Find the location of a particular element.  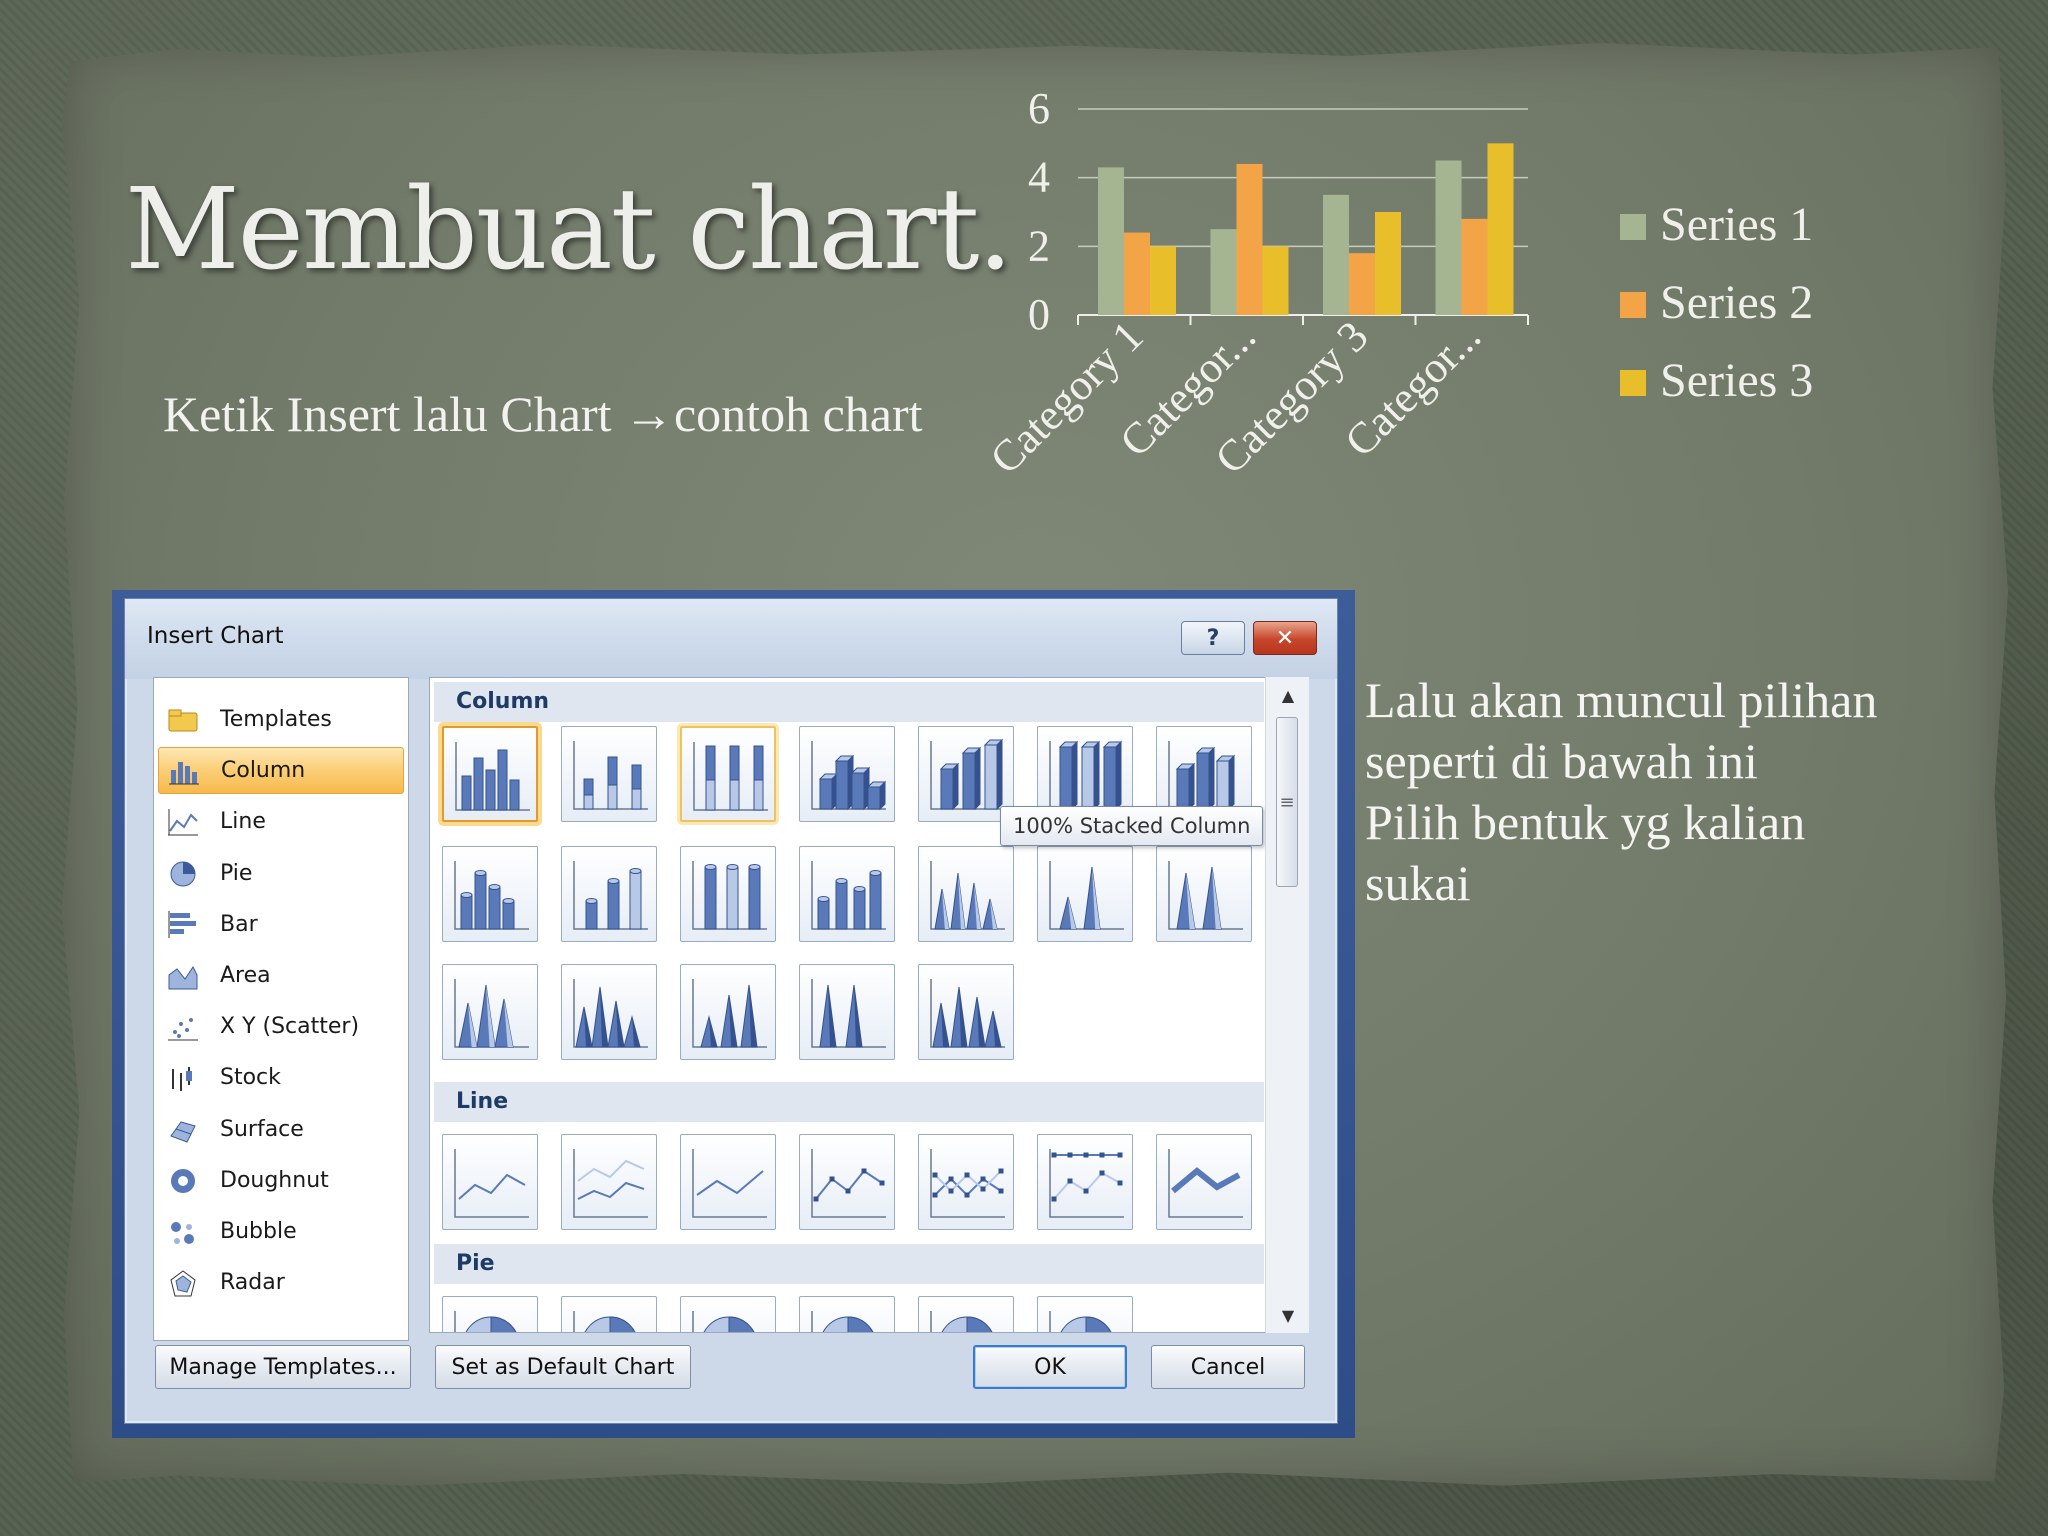

bar-chart-icon is located at coordinates (183, 924).